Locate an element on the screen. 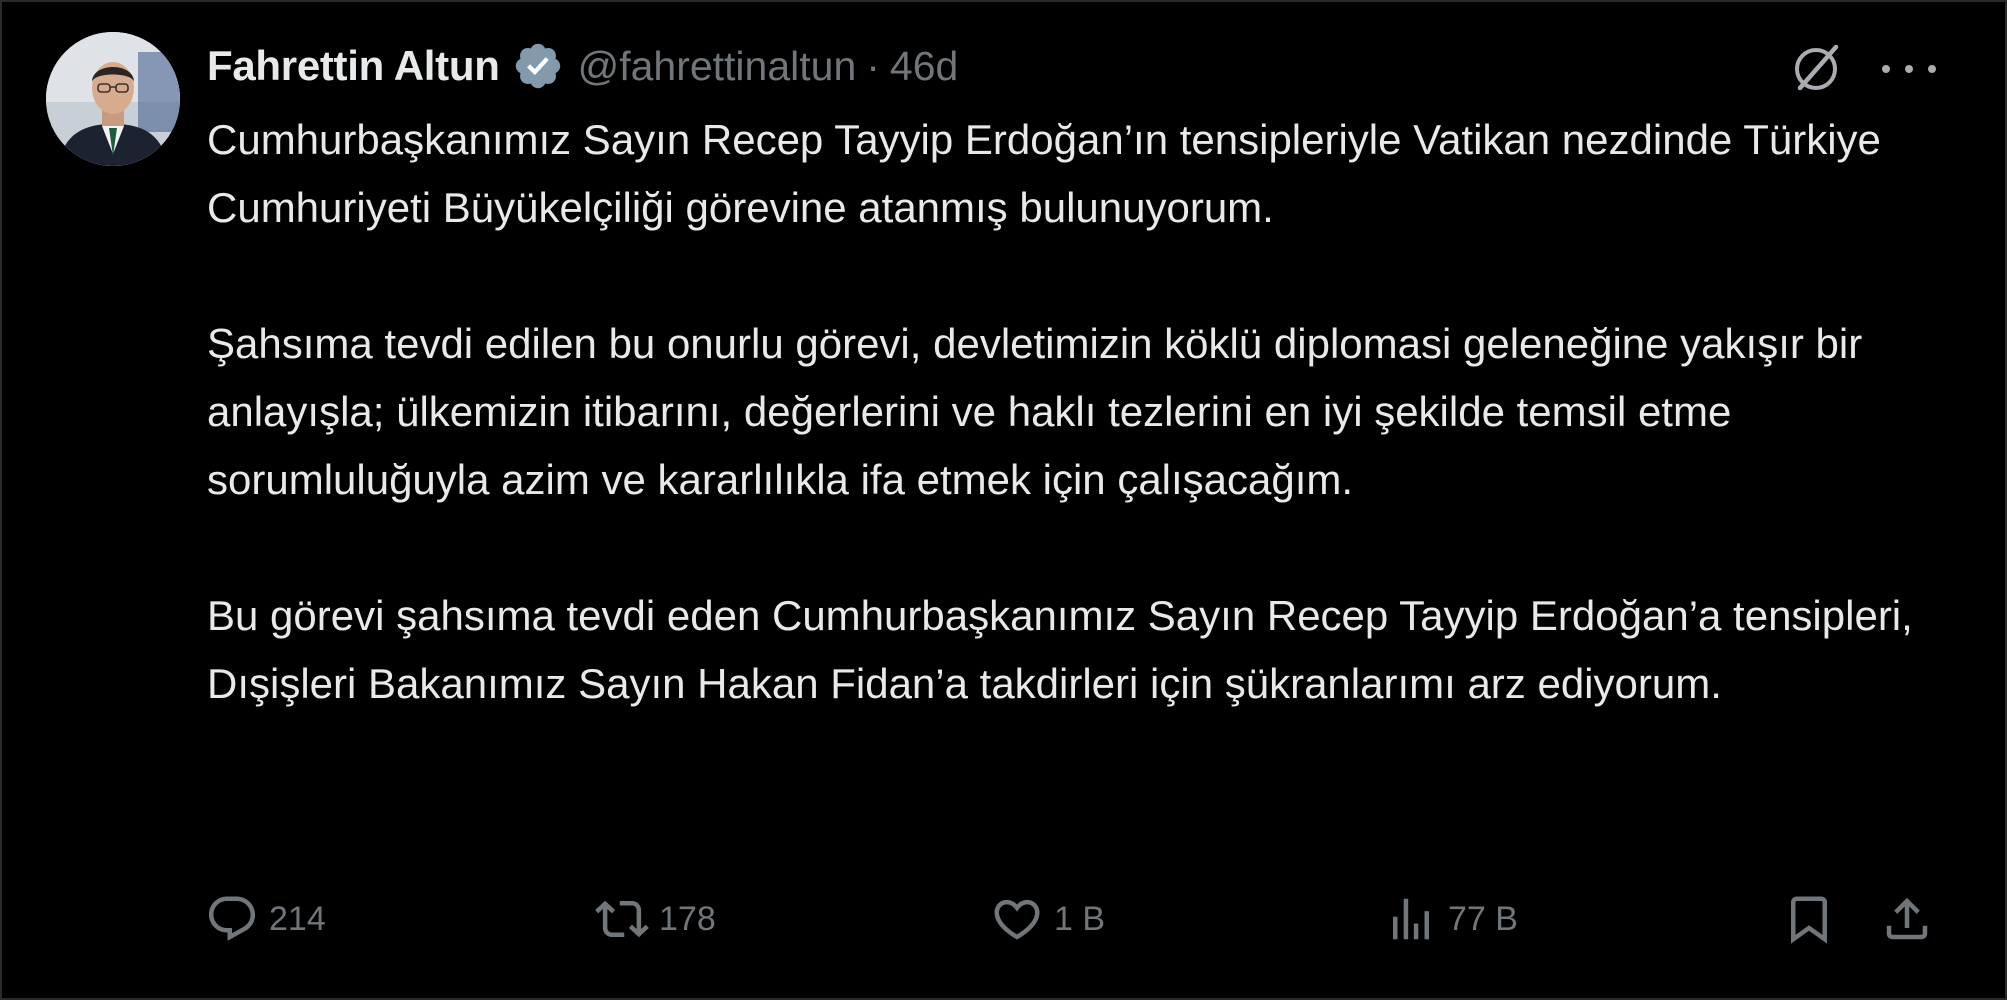 This screenshot has height=1000, width=2007. repost-icon is located at coordinates (622, 919).